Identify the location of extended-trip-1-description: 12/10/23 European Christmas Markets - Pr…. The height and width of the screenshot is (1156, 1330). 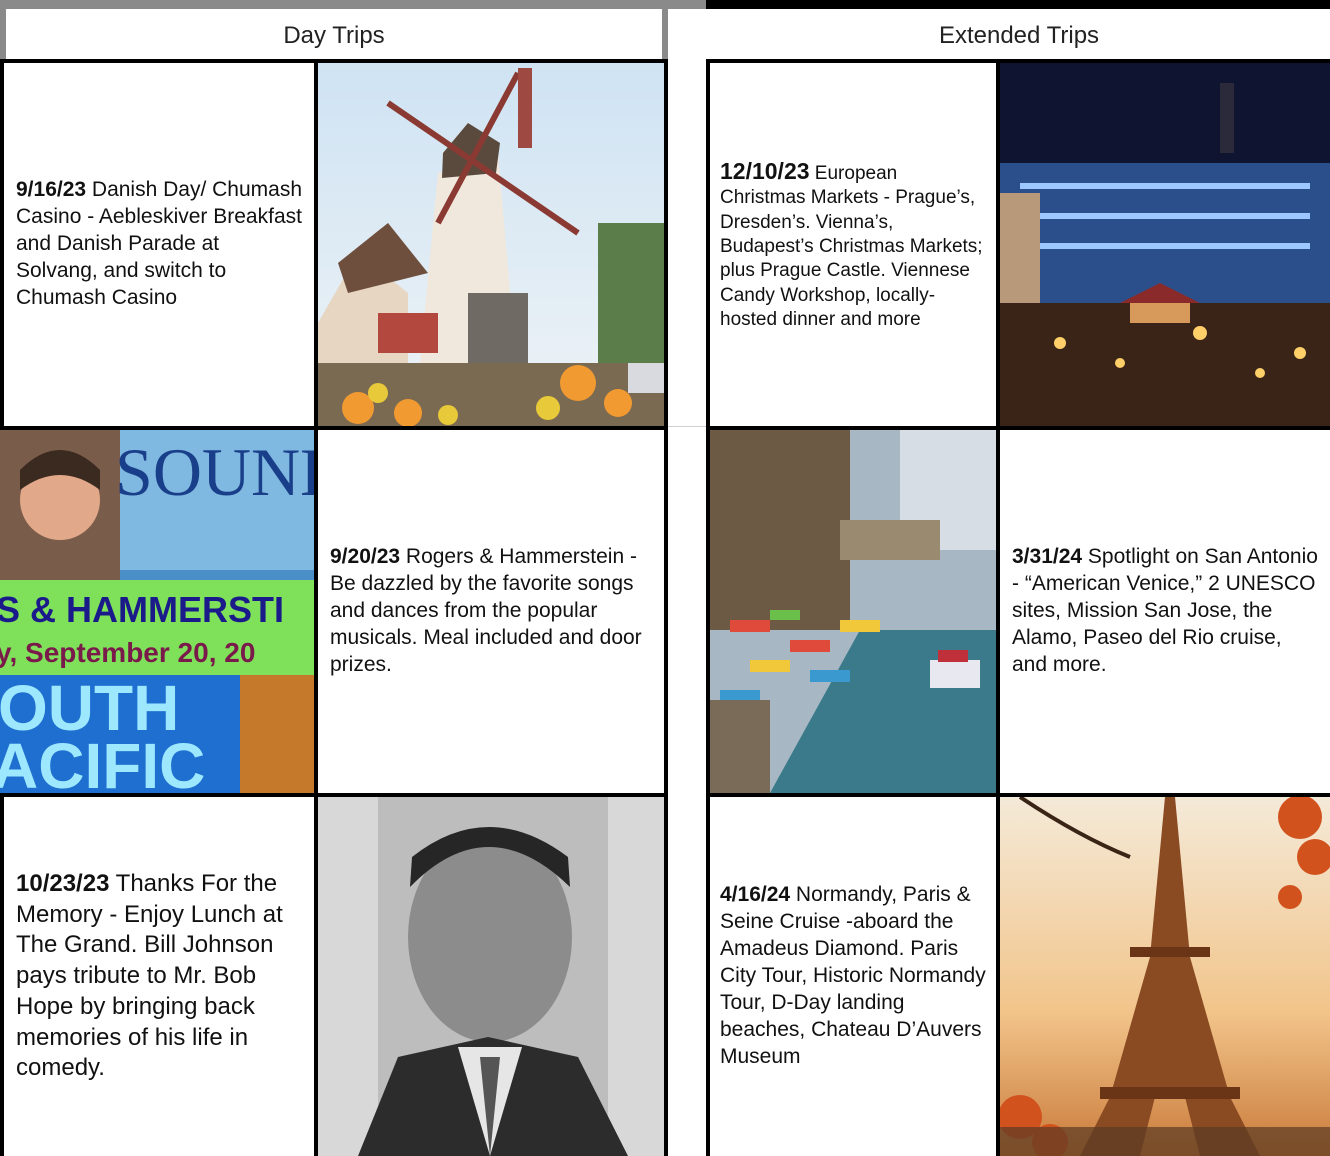
(853, 244).